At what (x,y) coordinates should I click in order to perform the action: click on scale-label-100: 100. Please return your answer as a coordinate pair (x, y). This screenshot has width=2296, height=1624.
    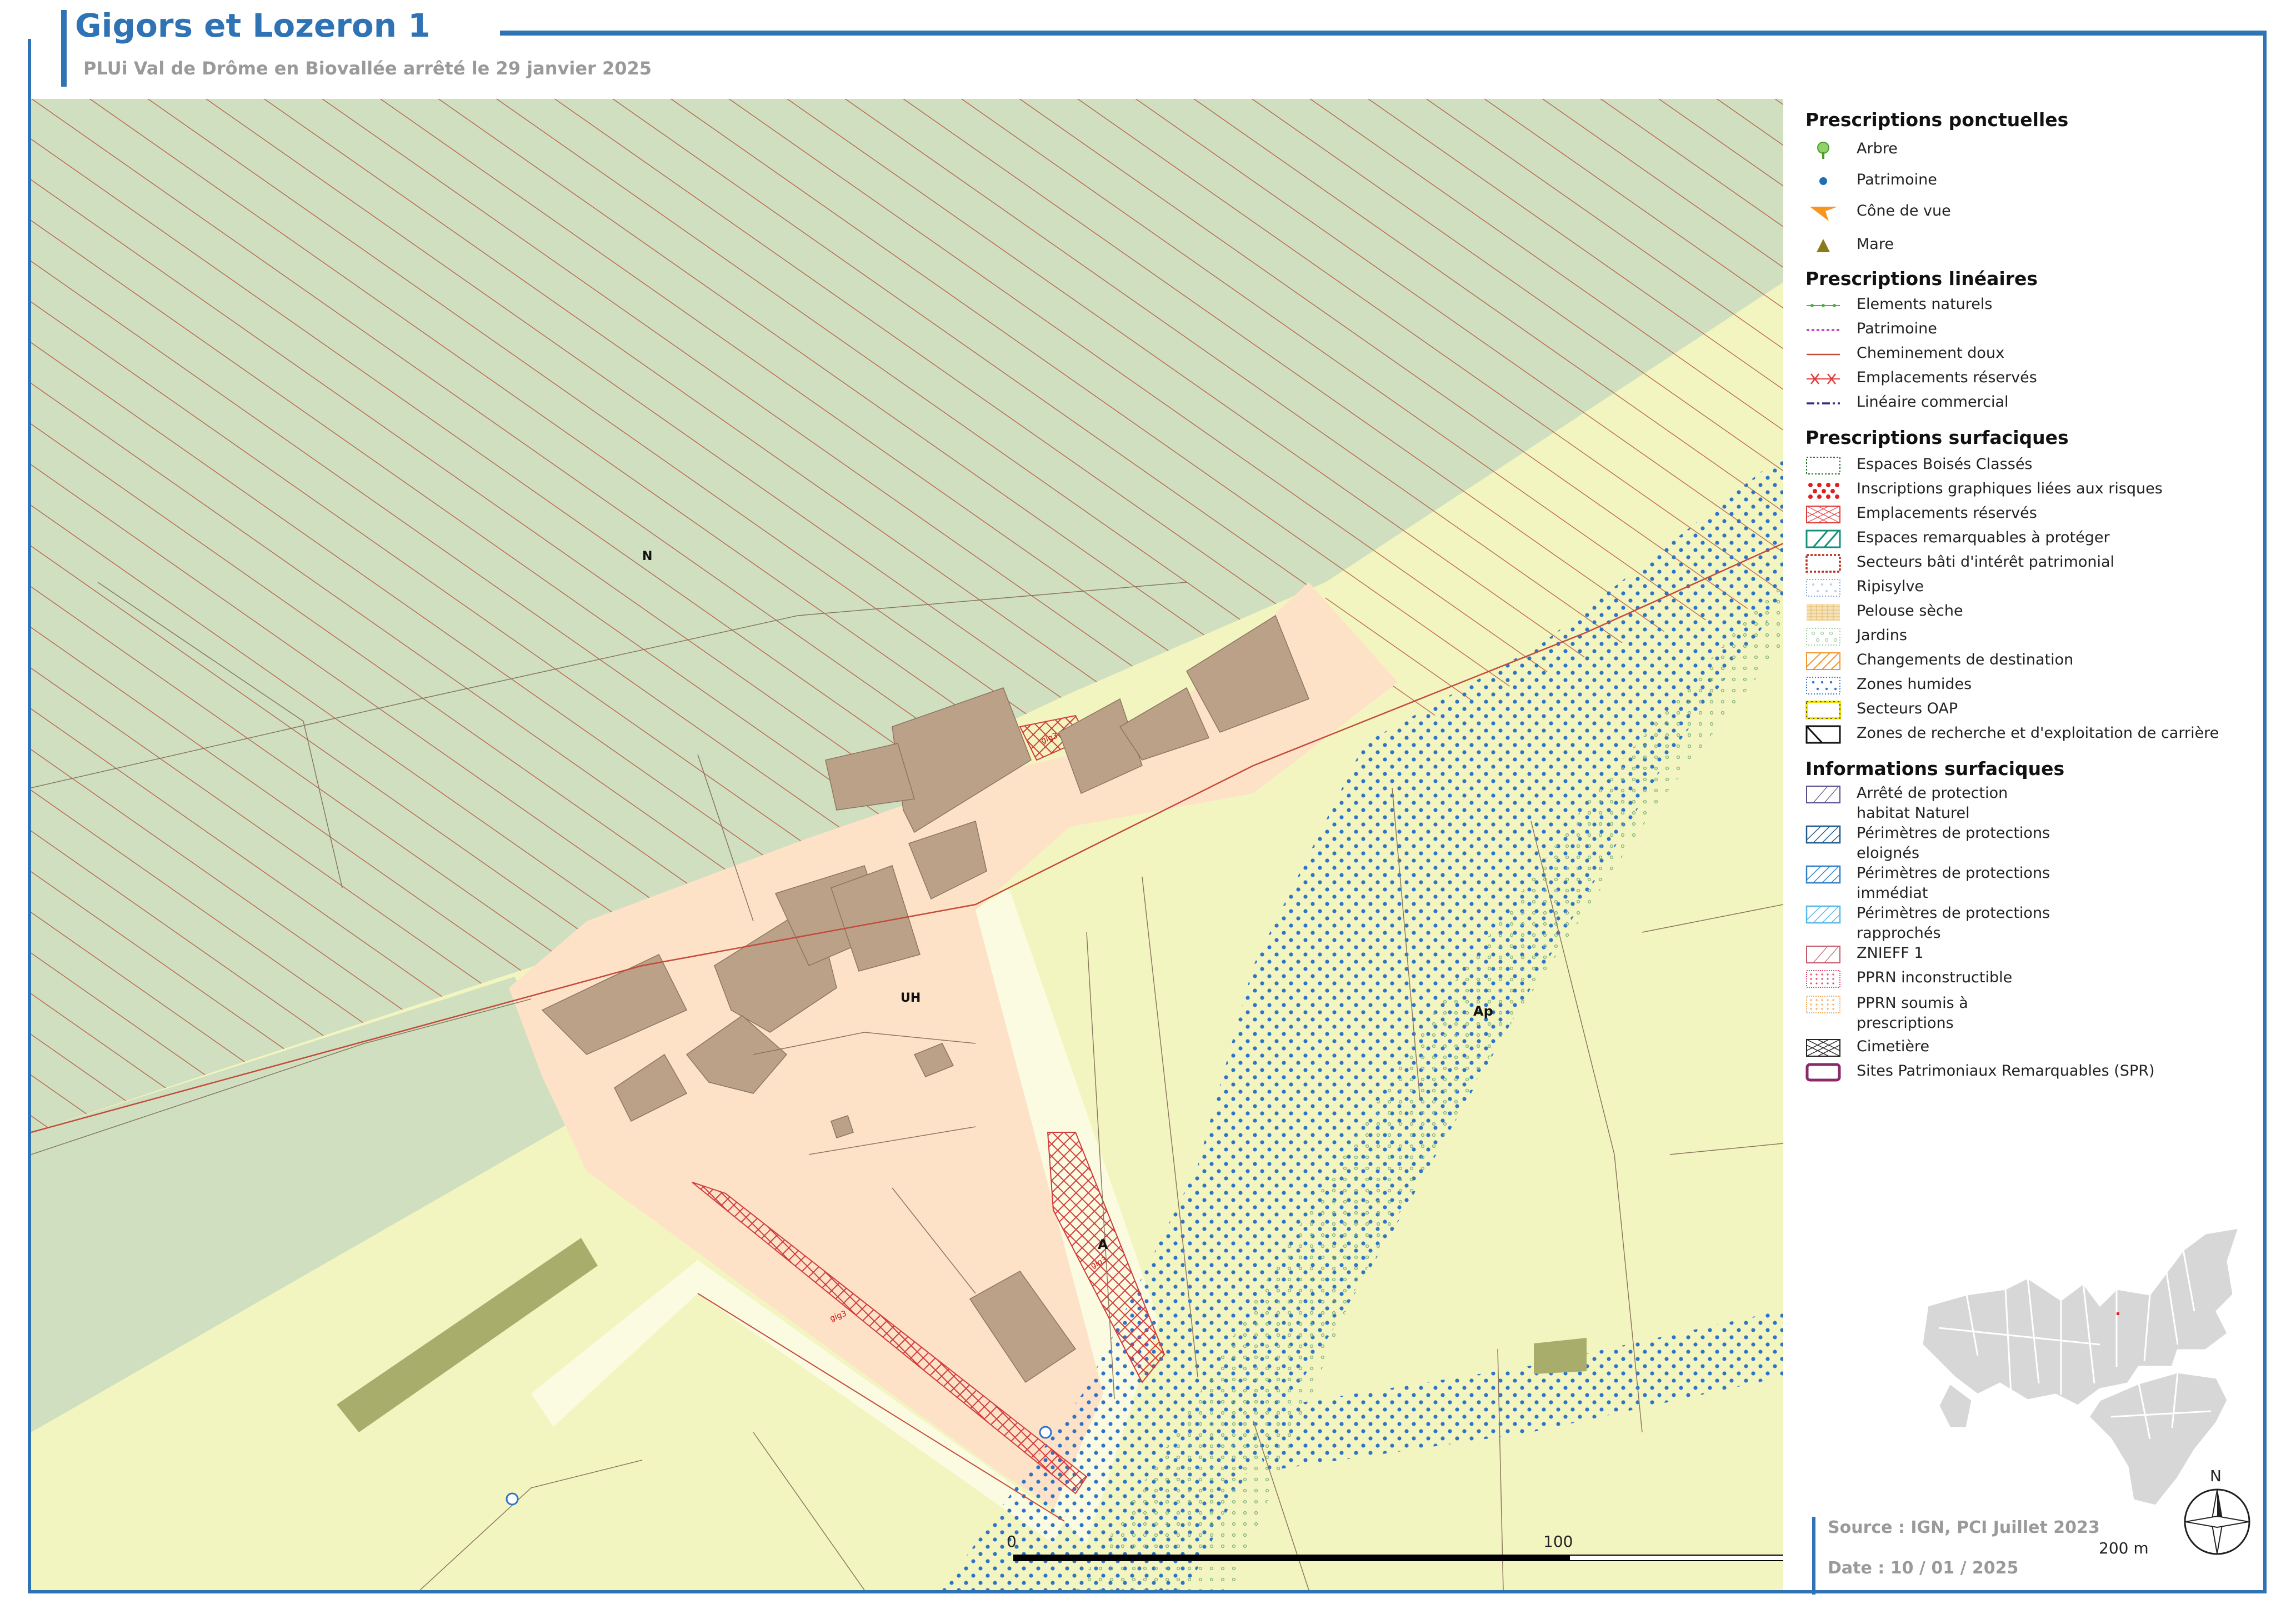
    Looking at the image, I should click on (1558, 1541).